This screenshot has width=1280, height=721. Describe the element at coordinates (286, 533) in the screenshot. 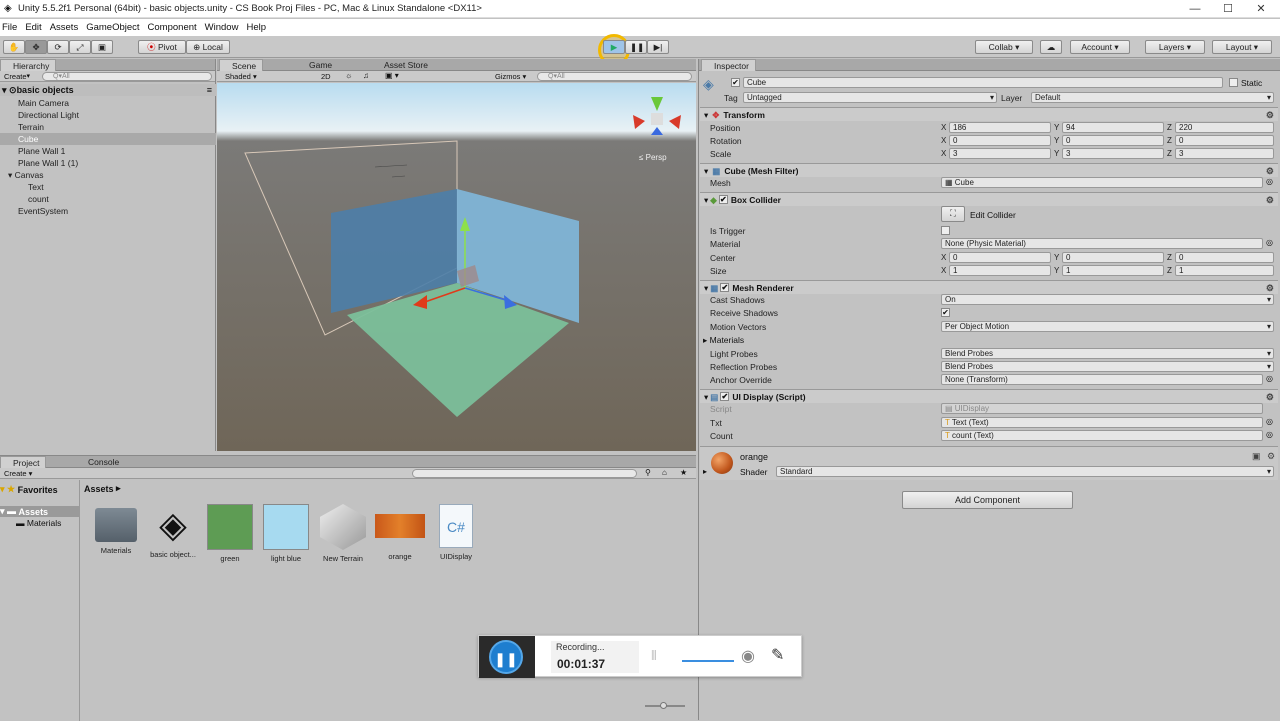

I see `asset-light-blue: light blue` at that location.